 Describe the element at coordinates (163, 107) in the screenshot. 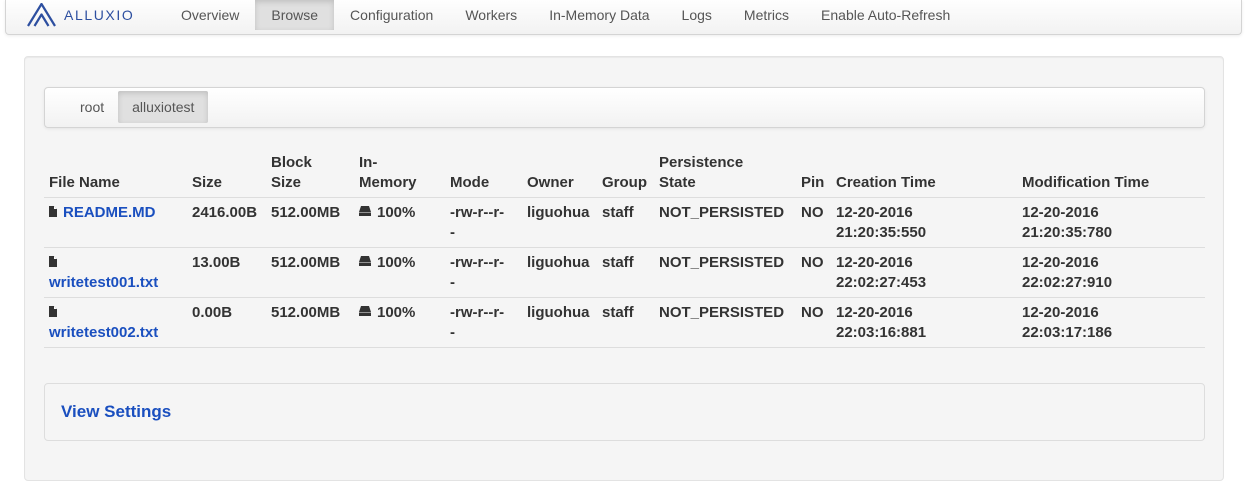

I see `breadcrumb-alluxiotest: alluxiotest` at that location.